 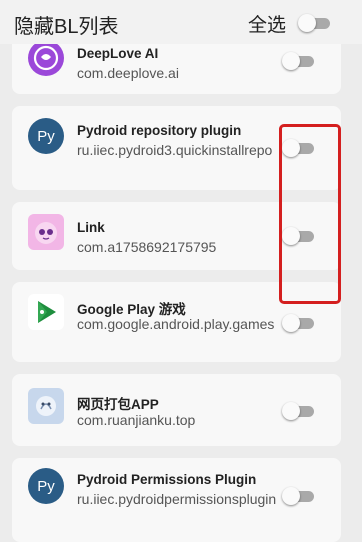 What do you see at coordinates (46, 58) in the screenshot?
I see `deeplove-icon` at bounding box center [46, 58].